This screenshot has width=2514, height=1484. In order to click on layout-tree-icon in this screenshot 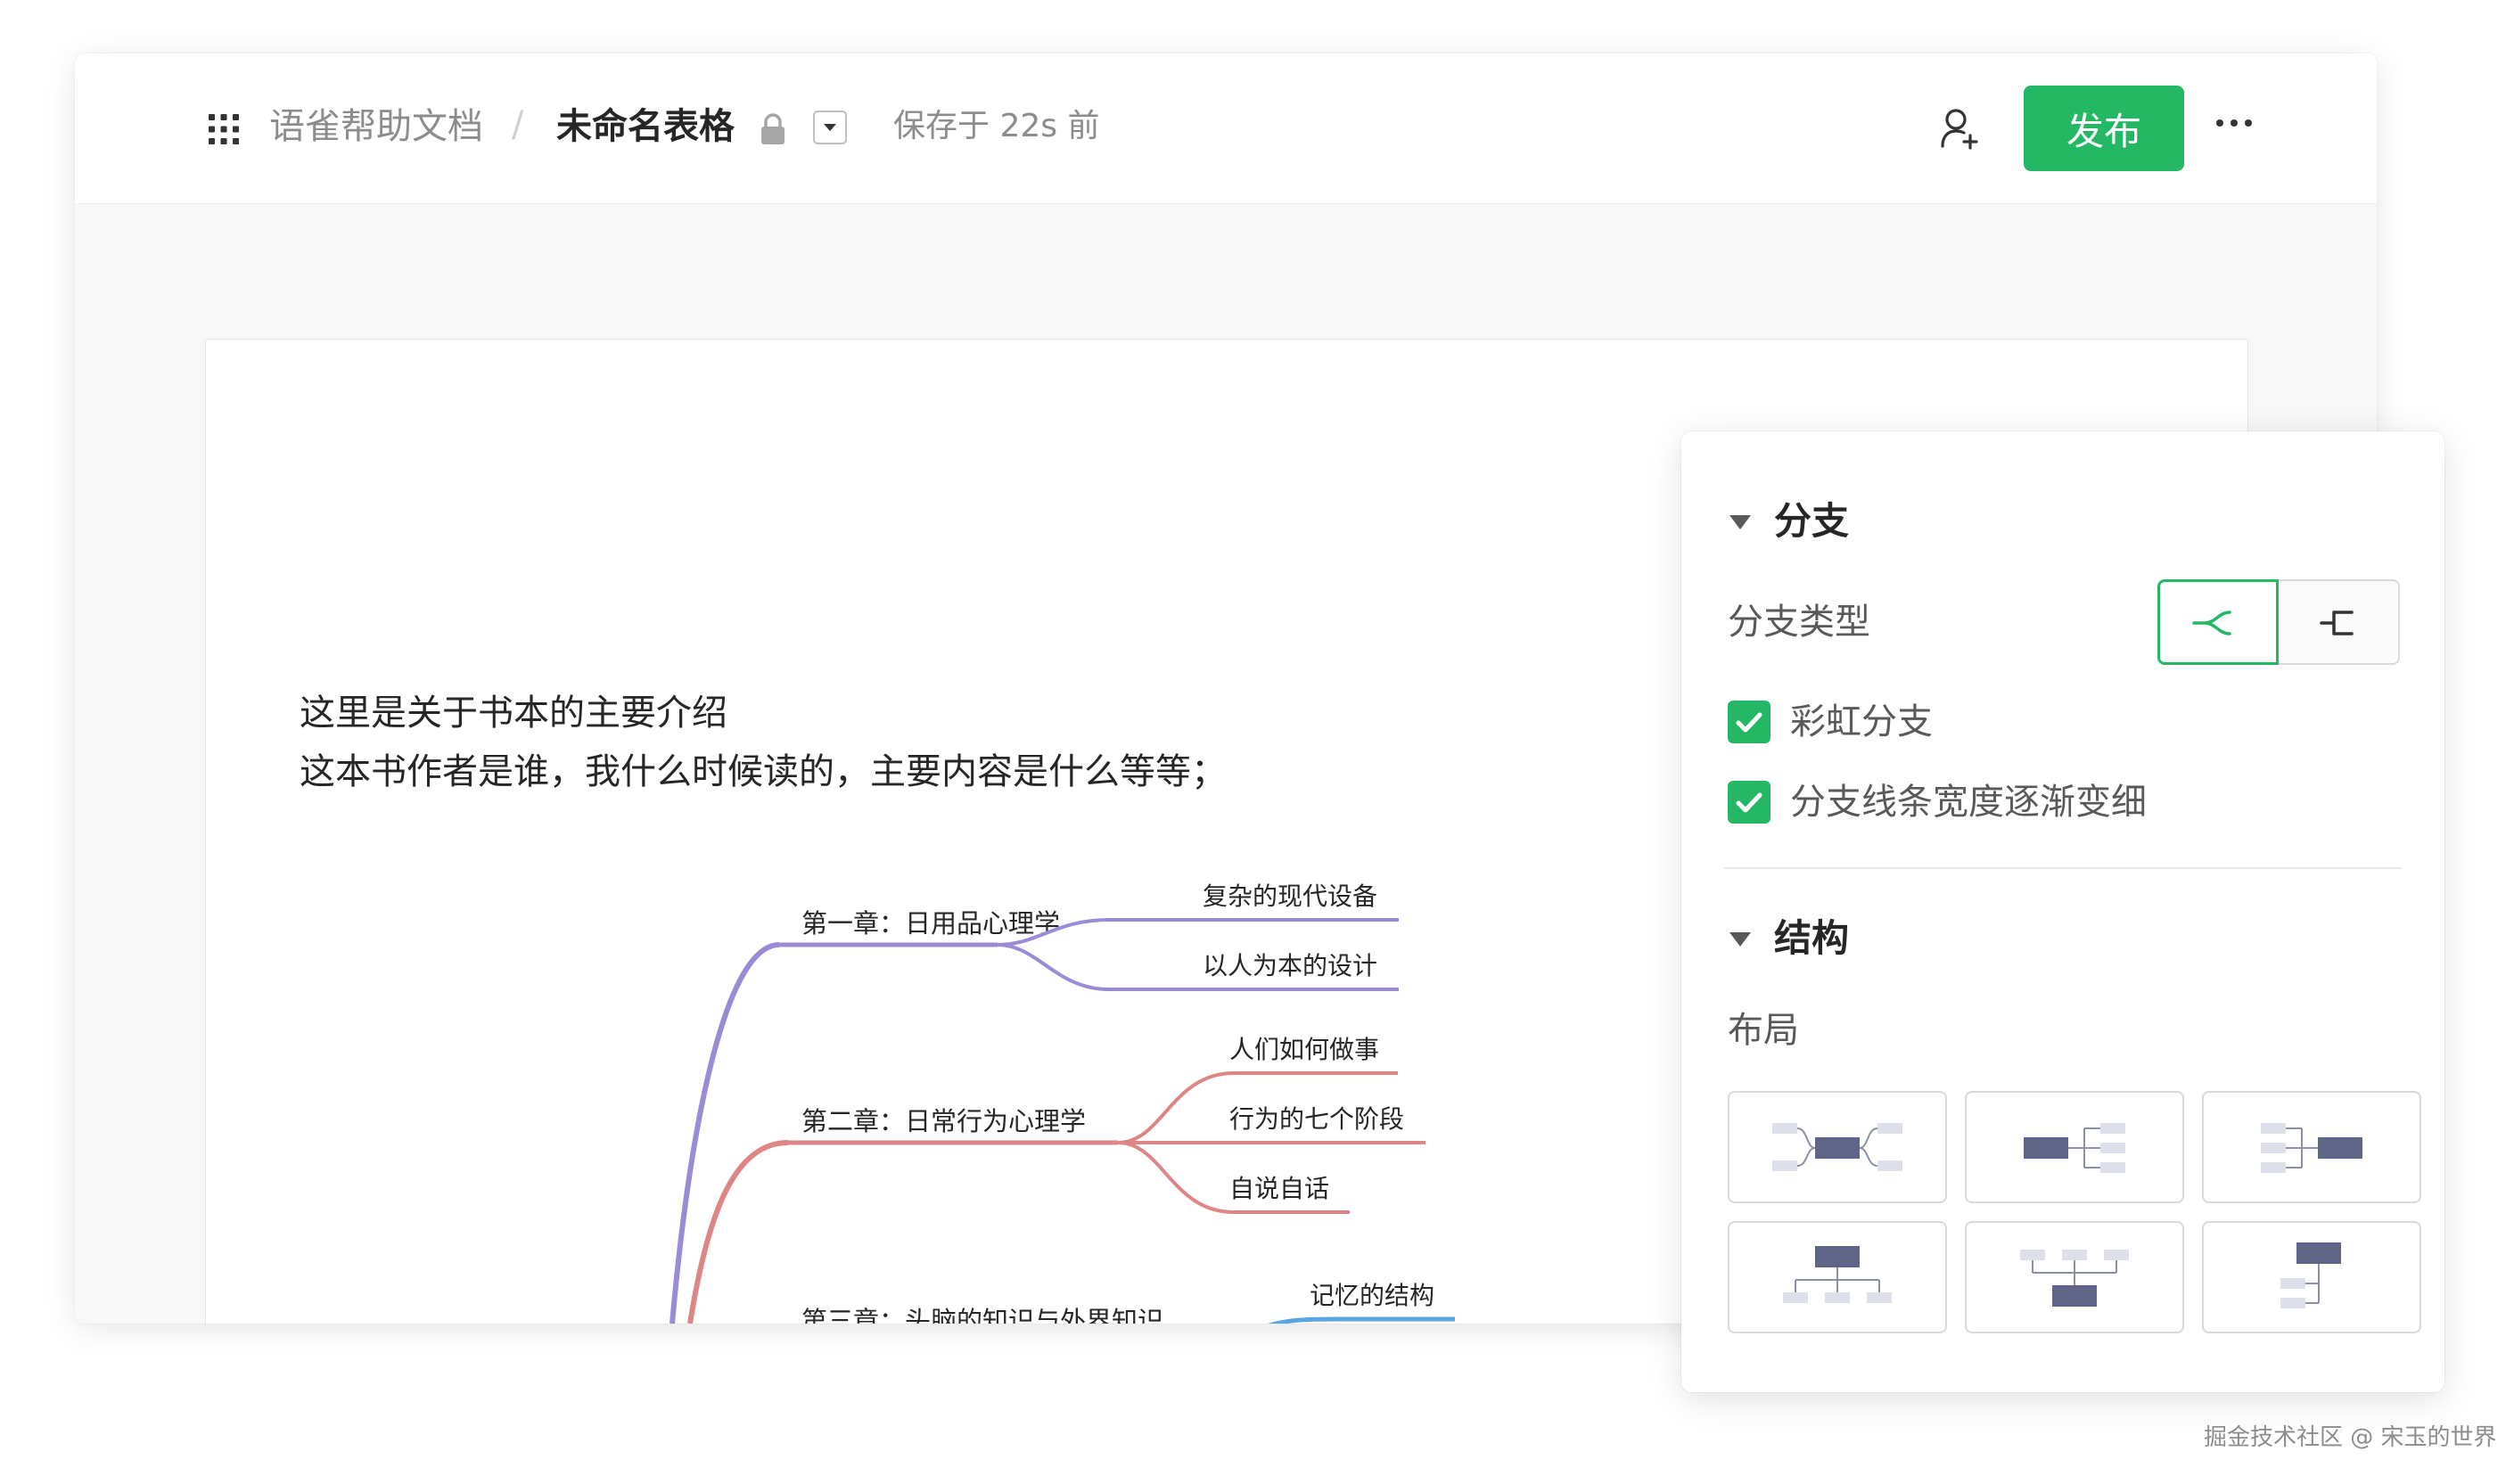, I will do `click(2310, 1275)`.